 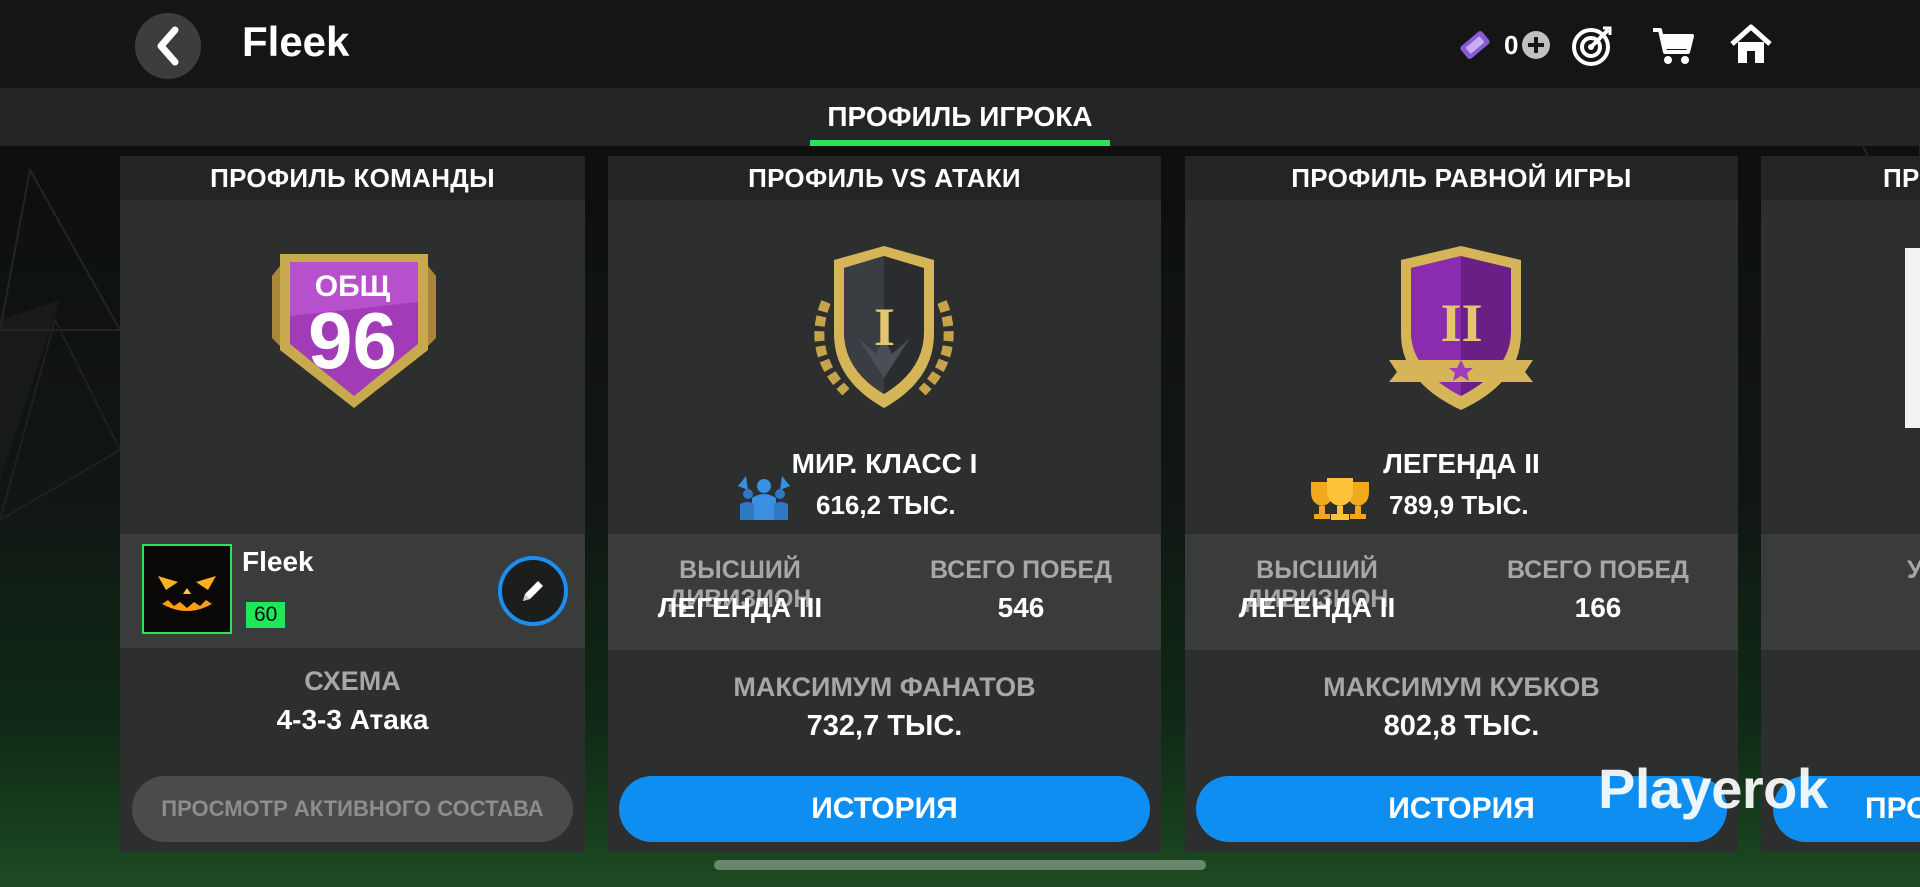 I want to click on tab-bar: ПРОФИЛЬ ИГРОКА, so click(x=960, y=117).